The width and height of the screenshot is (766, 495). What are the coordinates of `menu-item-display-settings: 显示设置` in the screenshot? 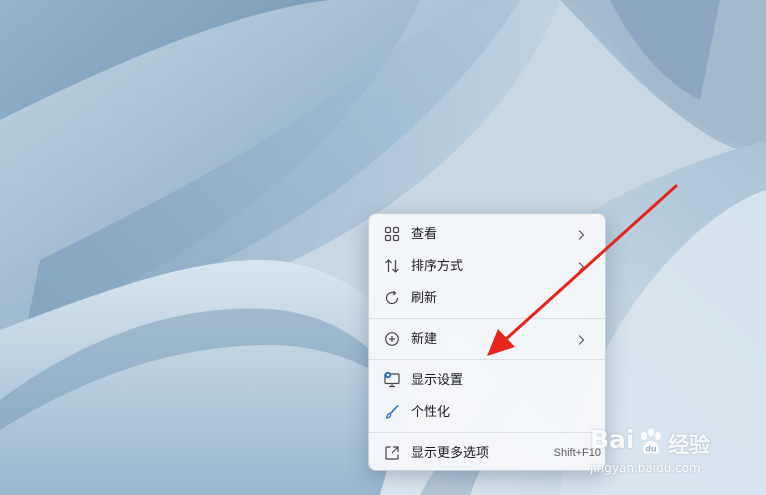 It's located at (487, 380).